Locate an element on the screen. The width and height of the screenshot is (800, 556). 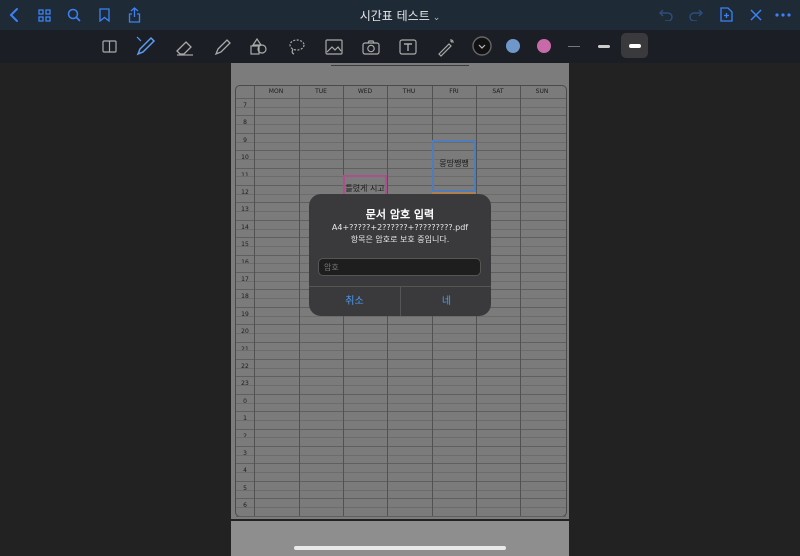
camera-icon is located at coordinates (371, 47).